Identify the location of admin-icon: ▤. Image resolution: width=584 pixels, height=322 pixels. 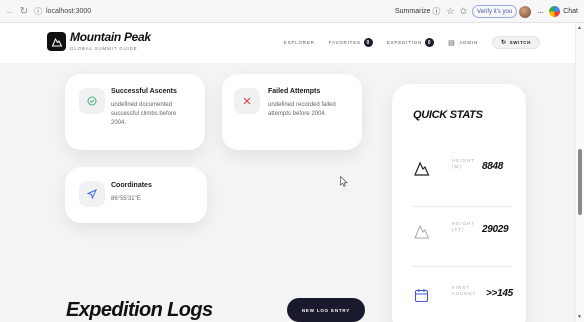
(452, 43).